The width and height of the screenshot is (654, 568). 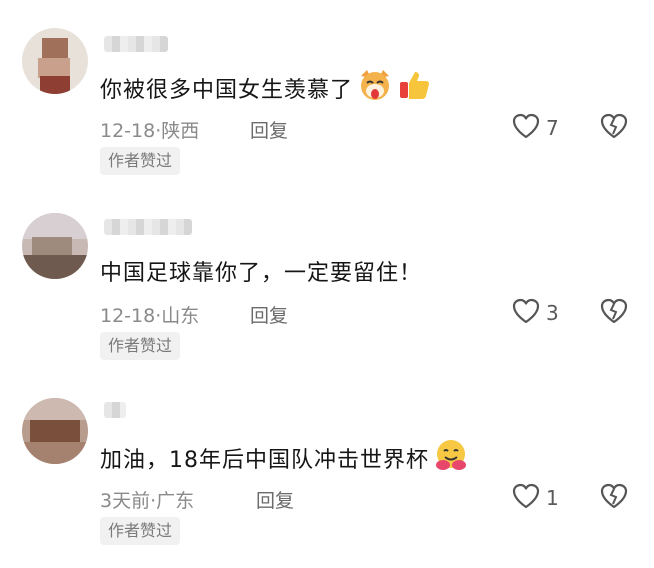 What do you see at coordinates (261, 273) in the screenshot?
I see `comment-text: 中国足球靠你了，一定要留住！` at bounding box center [261, 273].